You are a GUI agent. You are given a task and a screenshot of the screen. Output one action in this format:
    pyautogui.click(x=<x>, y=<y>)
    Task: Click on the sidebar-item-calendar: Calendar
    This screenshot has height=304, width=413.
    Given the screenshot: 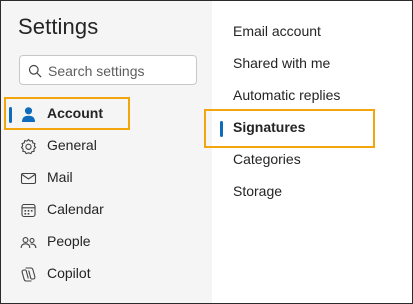 What is the action you would take?
    pyautogui.click(x=104, y=210)
    